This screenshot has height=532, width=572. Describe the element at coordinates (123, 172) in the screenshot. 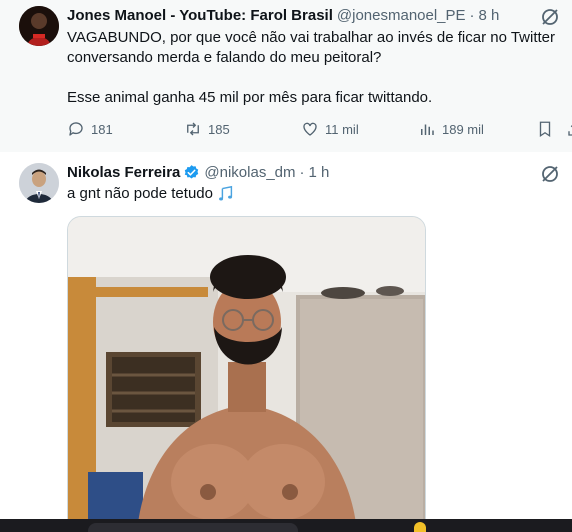

I see `display-name: Nikolas Ferreira` at that location.